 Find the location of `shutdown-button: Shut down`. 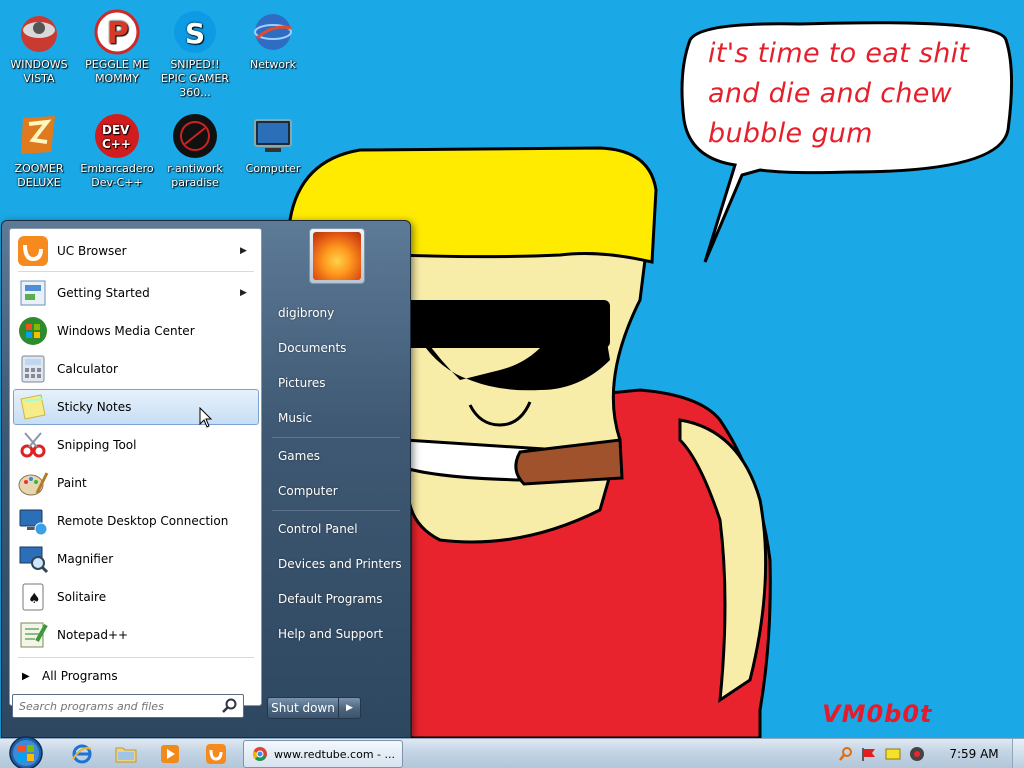

shutdown-button: Shut down is located at coordinates (303, 708).